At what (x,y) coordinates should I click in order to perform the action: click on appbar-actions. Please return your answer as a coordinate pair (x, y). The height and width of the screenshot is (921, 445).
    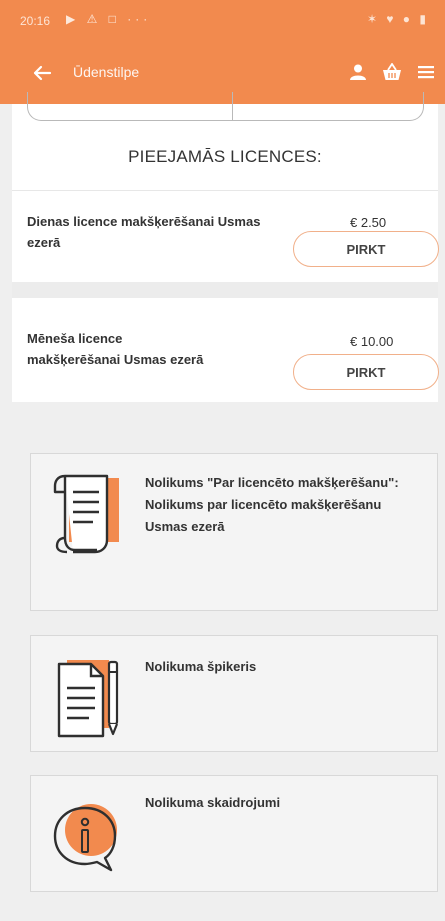
    Looking at the image, I should click on (392, 72).